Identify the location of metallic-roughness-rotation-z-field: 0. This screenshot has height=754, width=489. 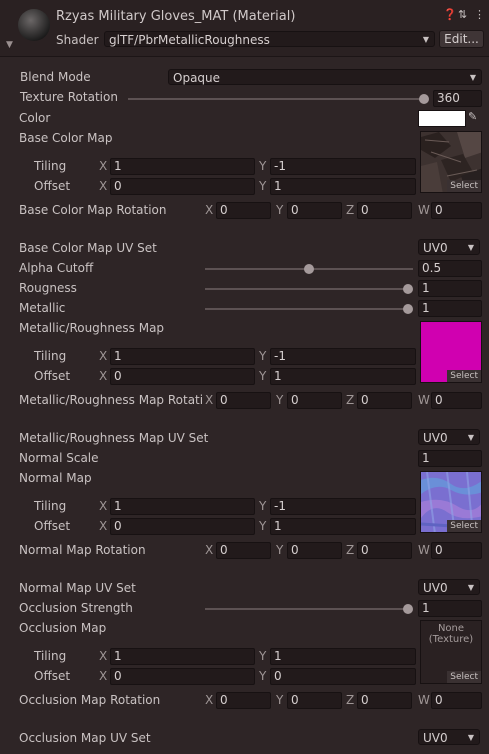
(384, 400).